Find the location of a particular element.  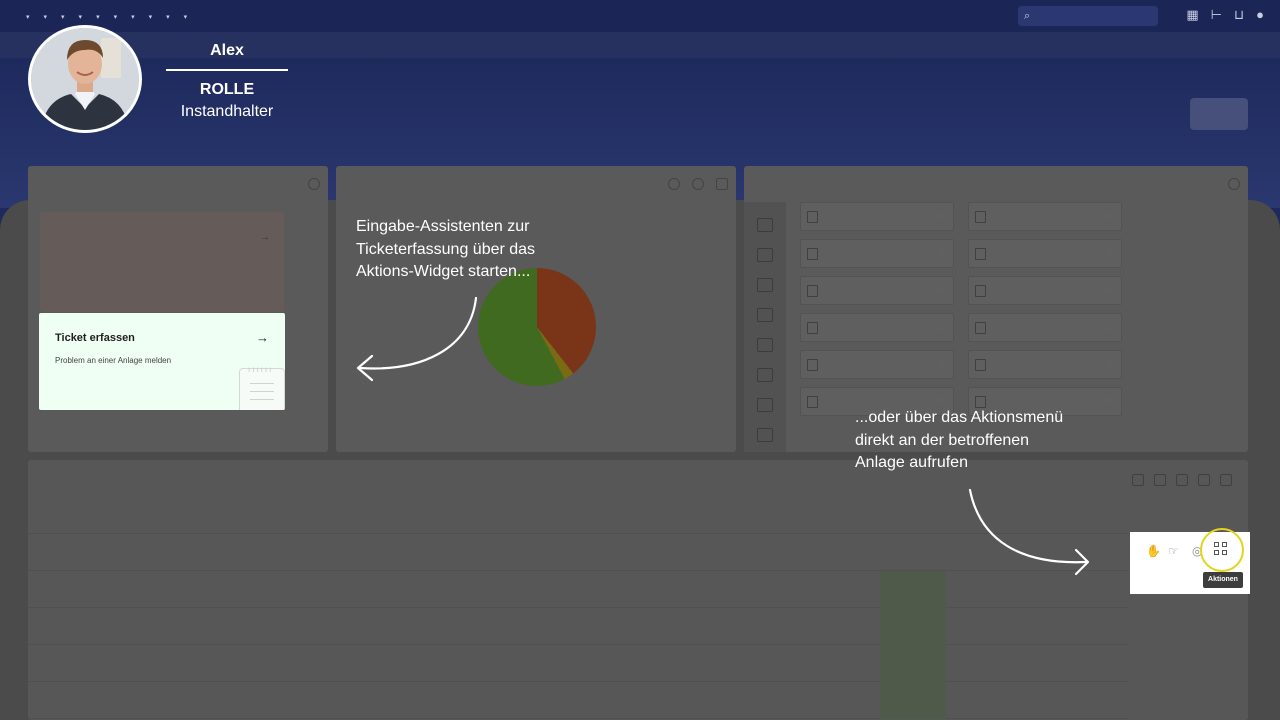

notepad-icon: ıııııı is located at coordinates (262, 387).